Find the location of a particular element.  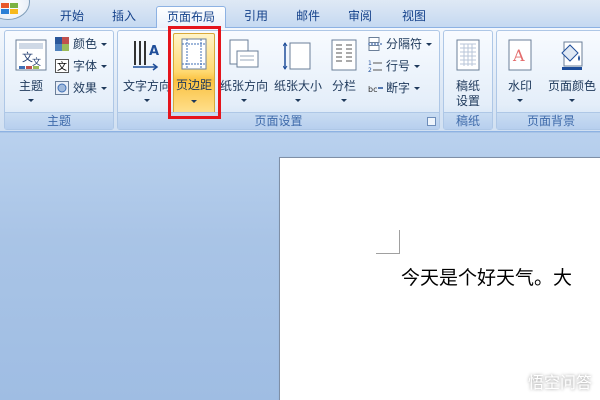

color-palette-icon is located at coordinates (62, 44).